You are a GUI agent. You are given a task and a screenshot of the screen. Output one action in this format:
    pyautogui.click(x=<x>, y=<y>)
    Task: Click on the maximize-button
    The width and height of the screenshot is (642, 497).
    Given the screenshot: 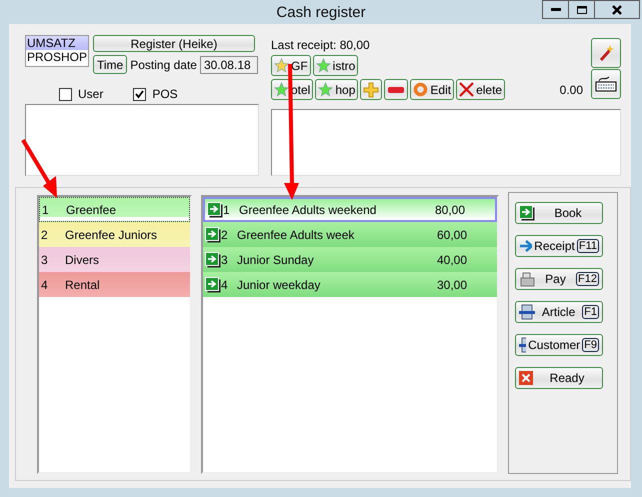 What is the action you would take?
    pyautogui.click(x=581, y=9)
    